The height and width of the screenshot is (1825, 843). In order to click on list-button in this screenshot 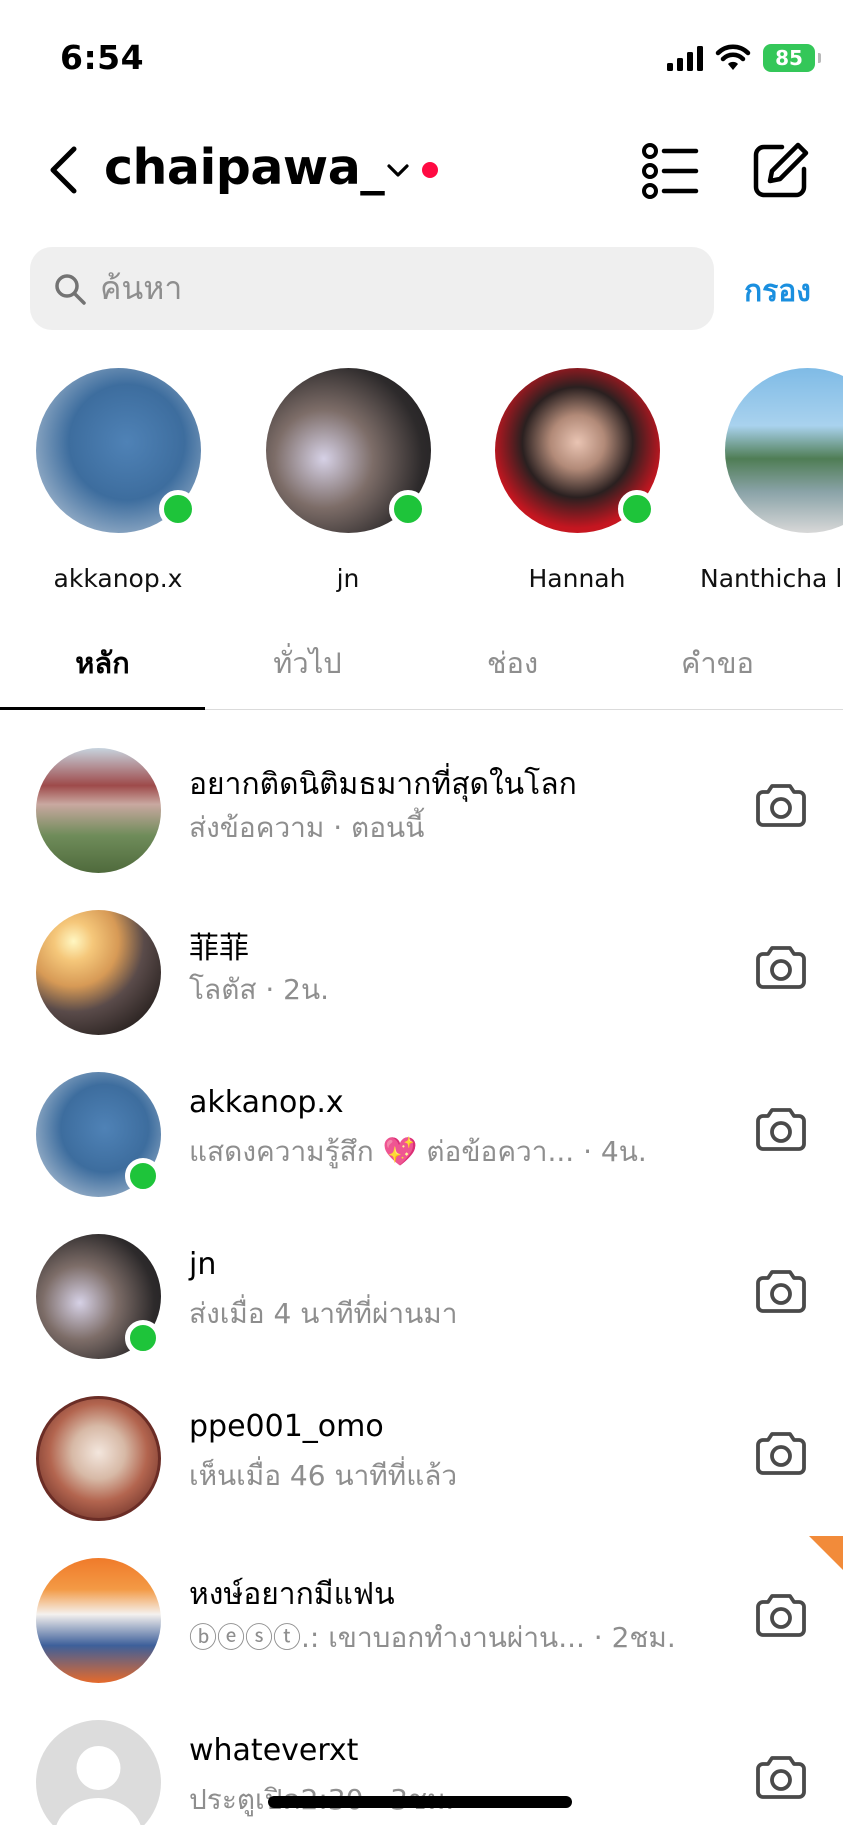, I will do `click(670, 171)`.